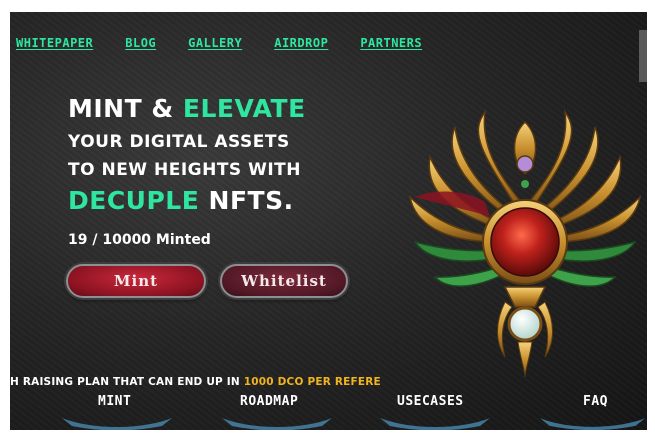 The image size is (655, 434). What do you see at coordinates (391, 43) in the screenshot?
I see `nav-partners: PARTNERS` at bounding box center [391, 43].